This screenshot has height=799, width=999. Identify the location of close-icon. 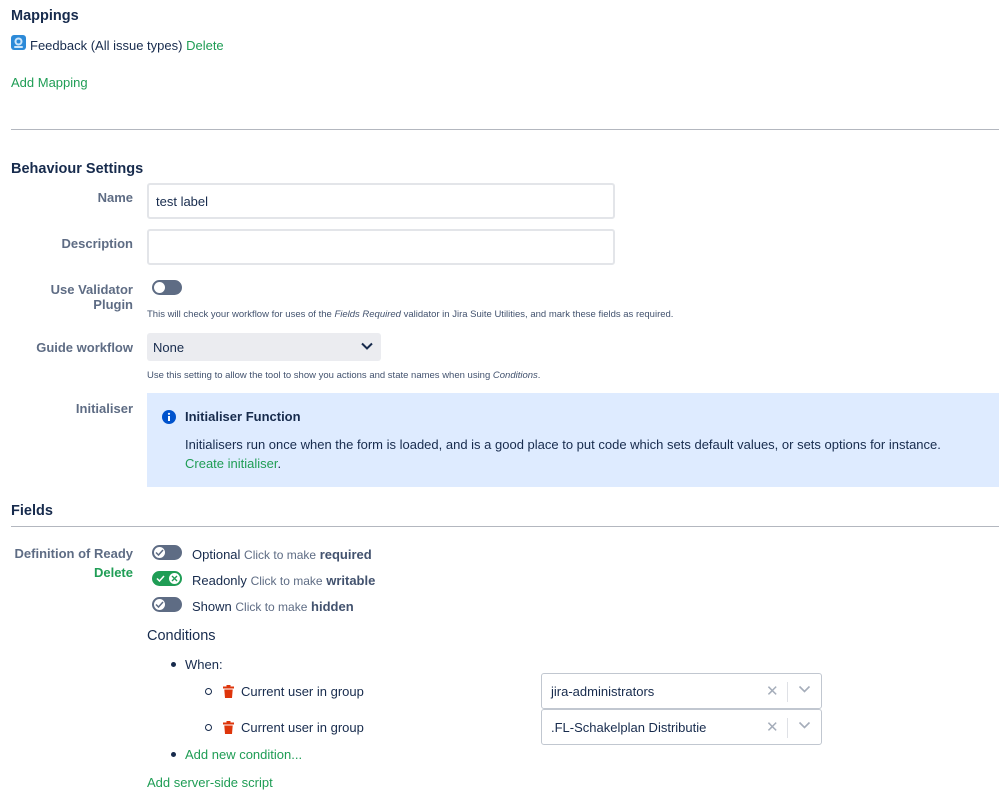
(174, 578).